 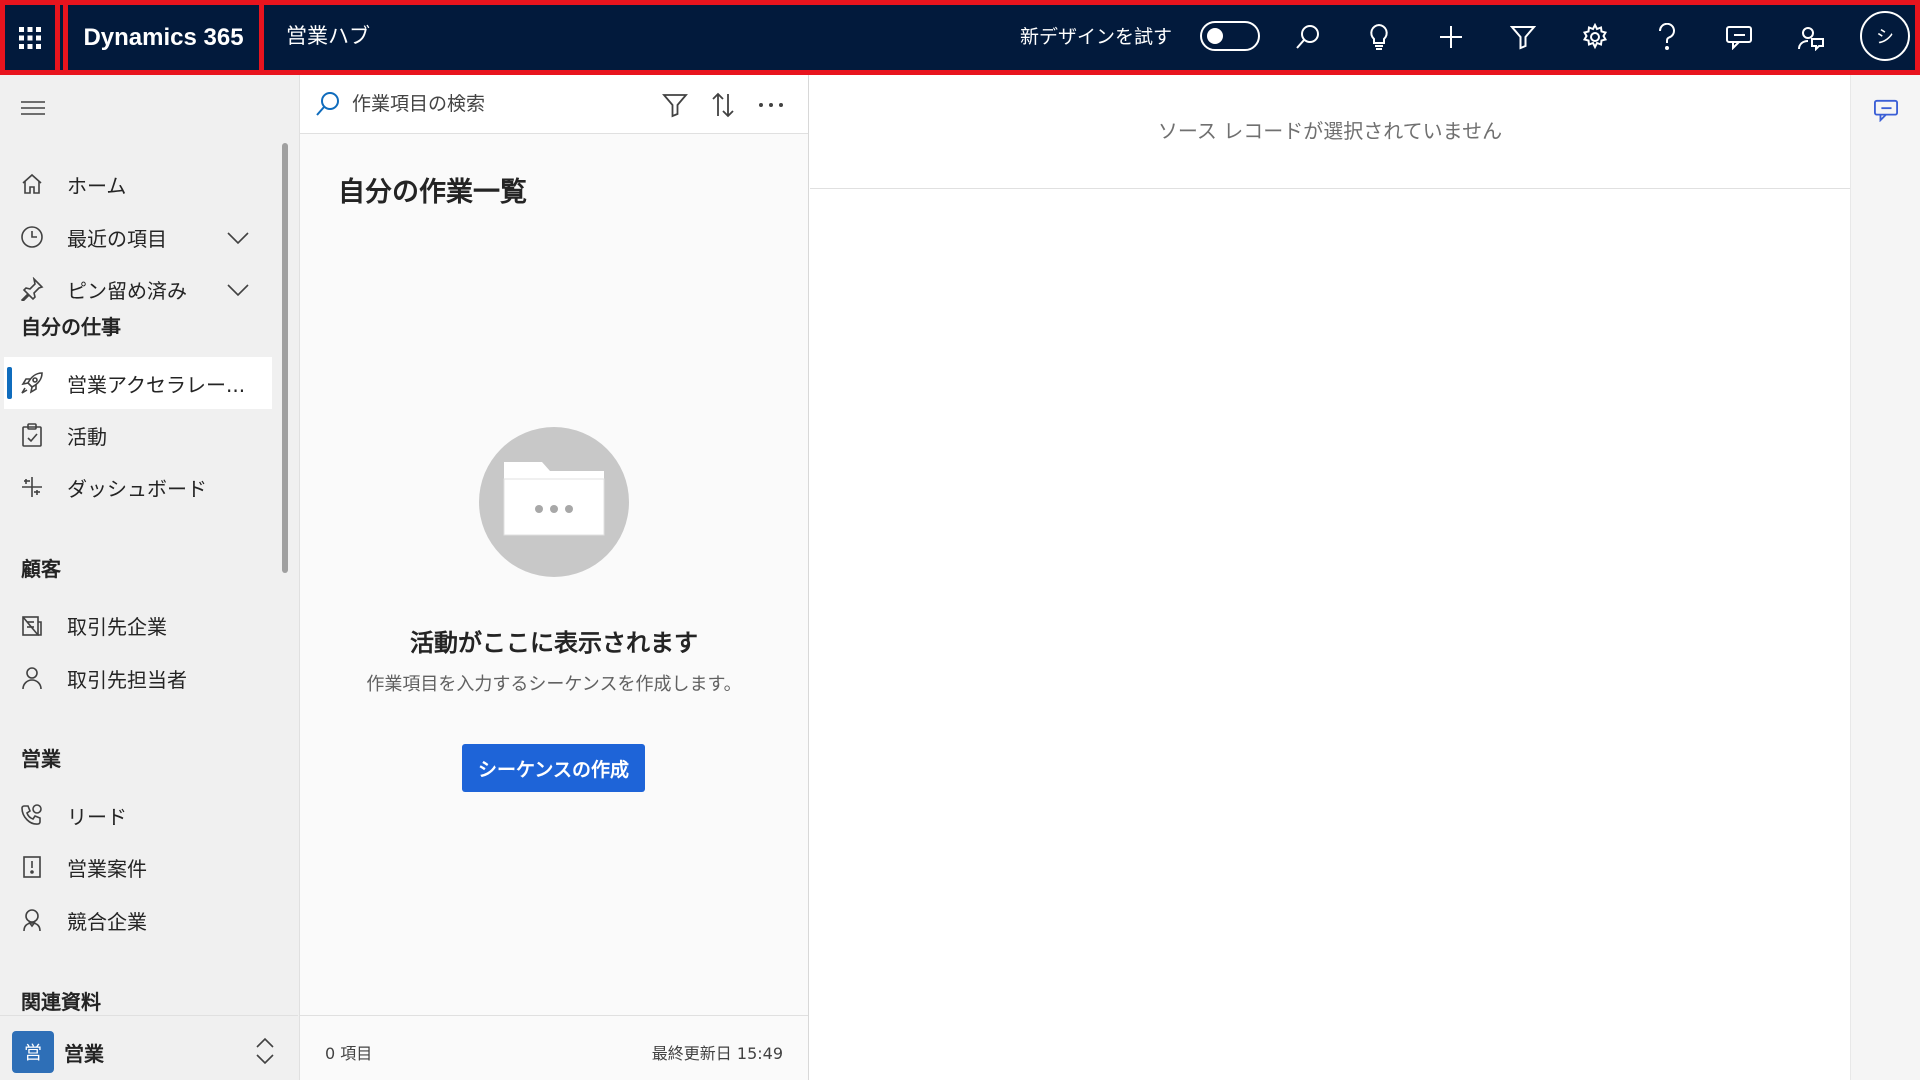 I want to click on item-count: 0 項目, so click(x=349, y=1053).